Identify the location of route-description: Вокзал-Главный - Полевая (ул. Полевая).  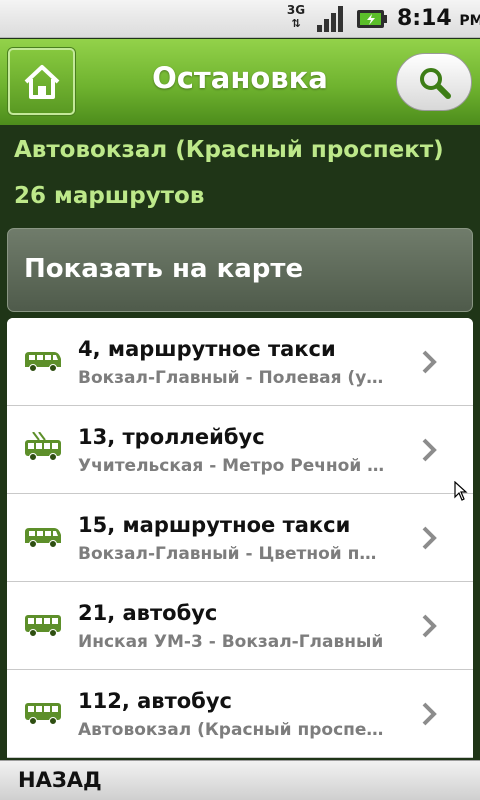
(233, 378).